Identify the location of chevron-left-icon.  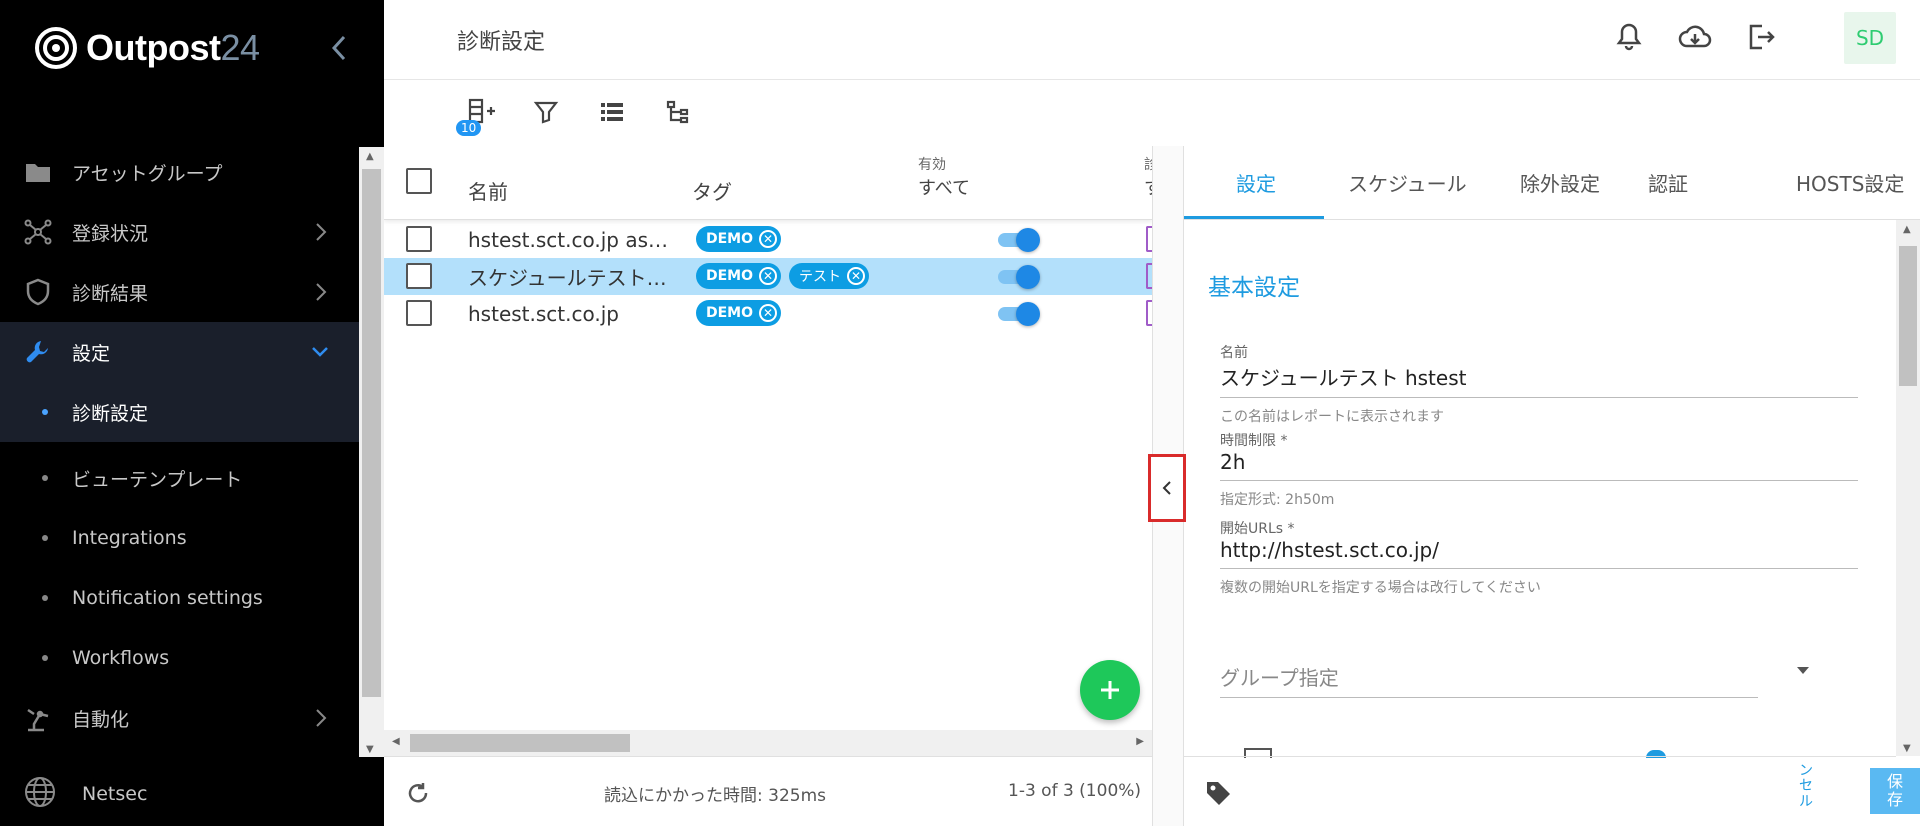
(1166, 488).